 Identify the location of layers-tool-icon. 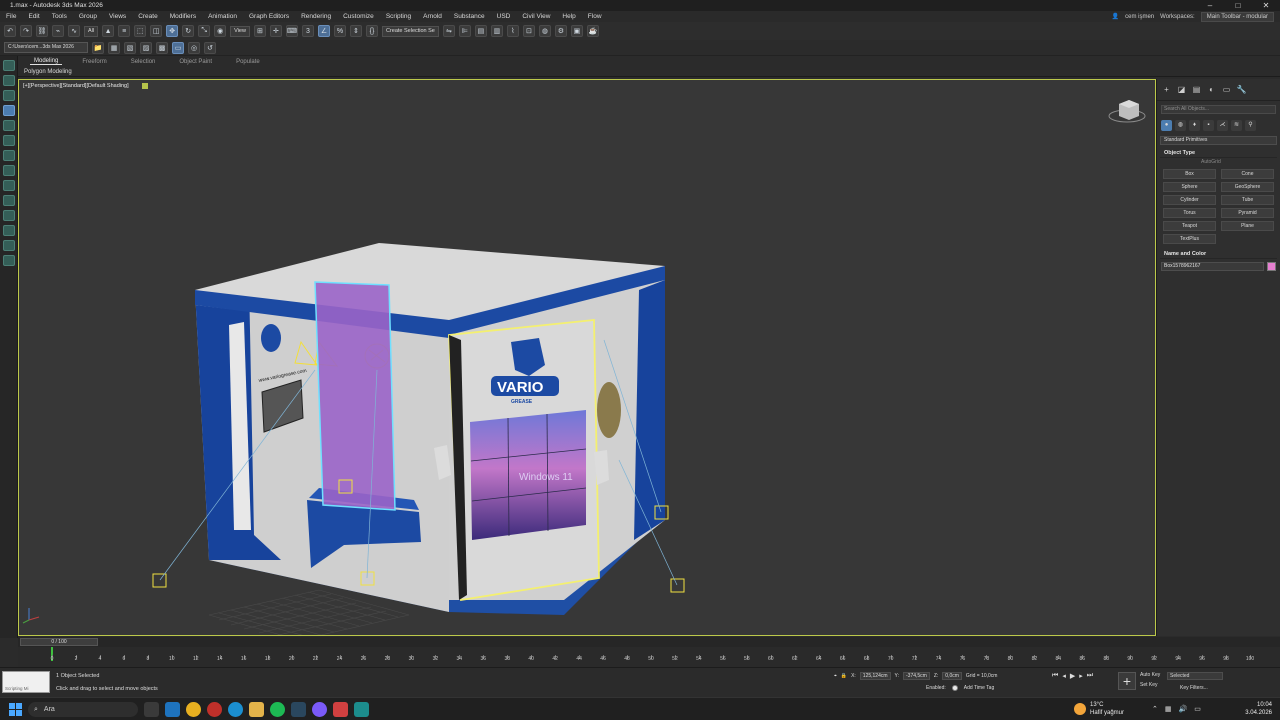
(8, 215).